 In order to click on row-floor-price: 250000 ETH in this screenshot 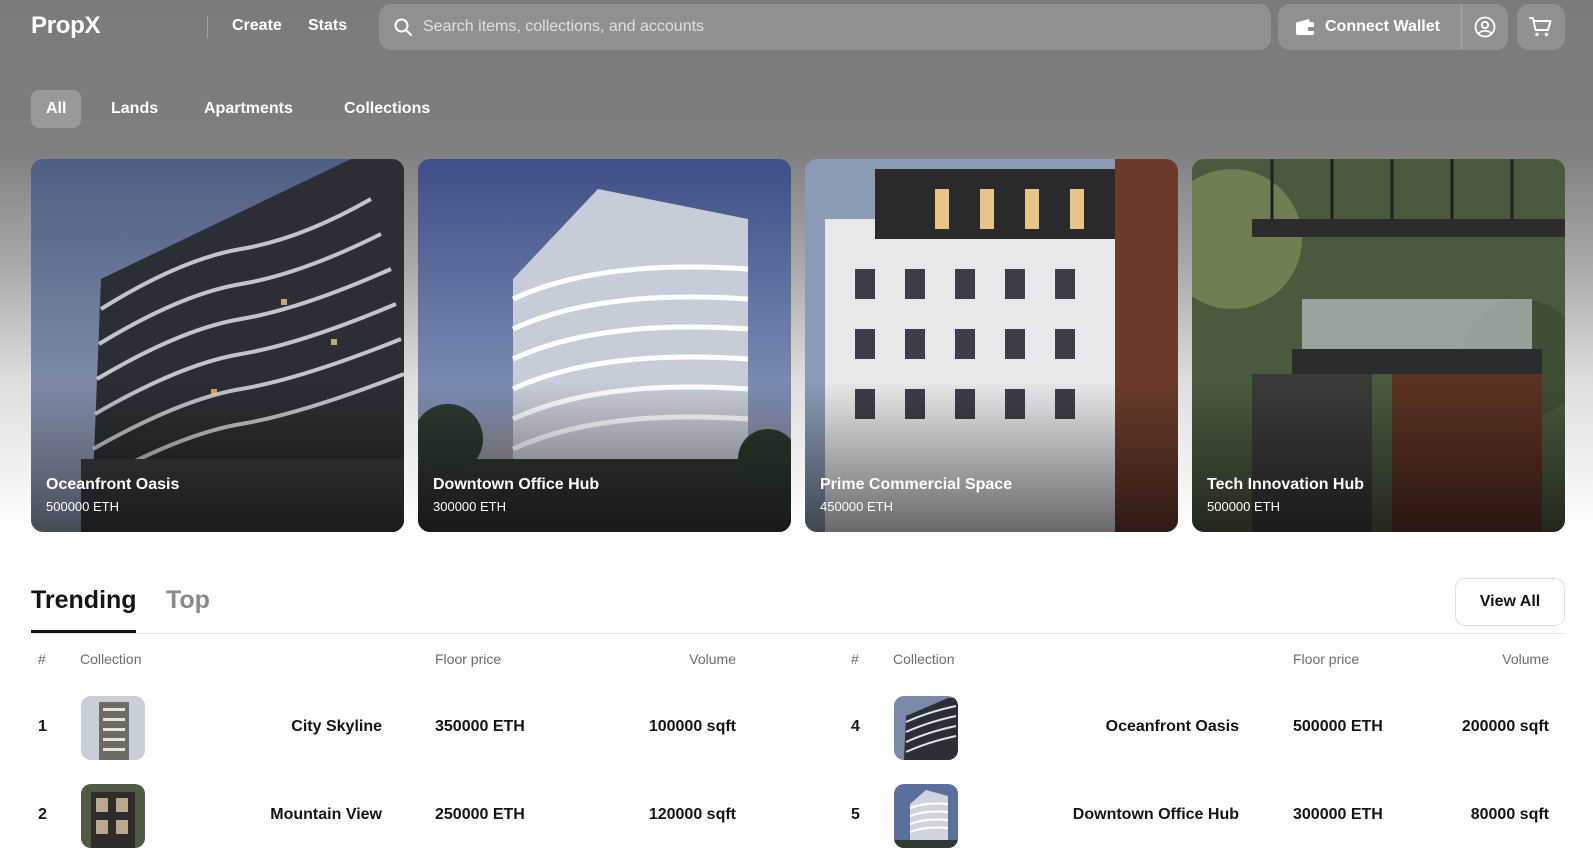, I will do `click(480, 814)`.